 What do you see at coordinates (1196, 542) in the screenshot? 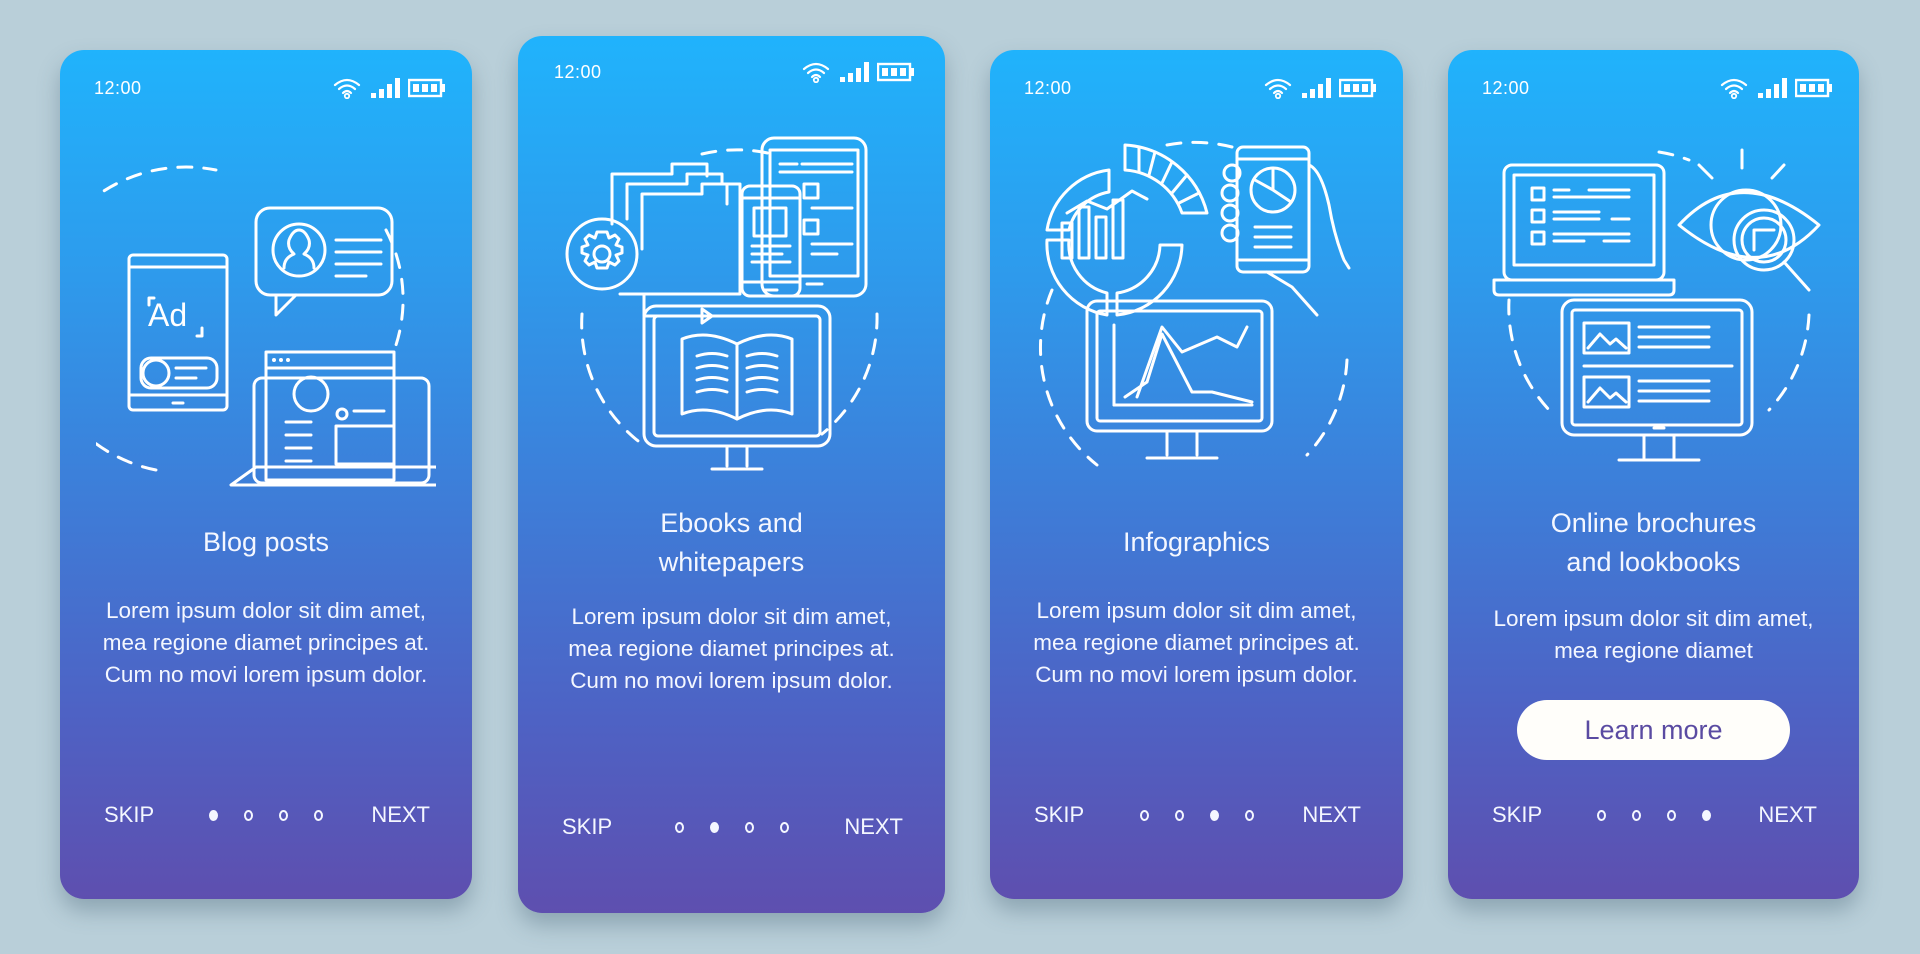
I see `screen-title: Infographics` at bounding box center [1196, 542].